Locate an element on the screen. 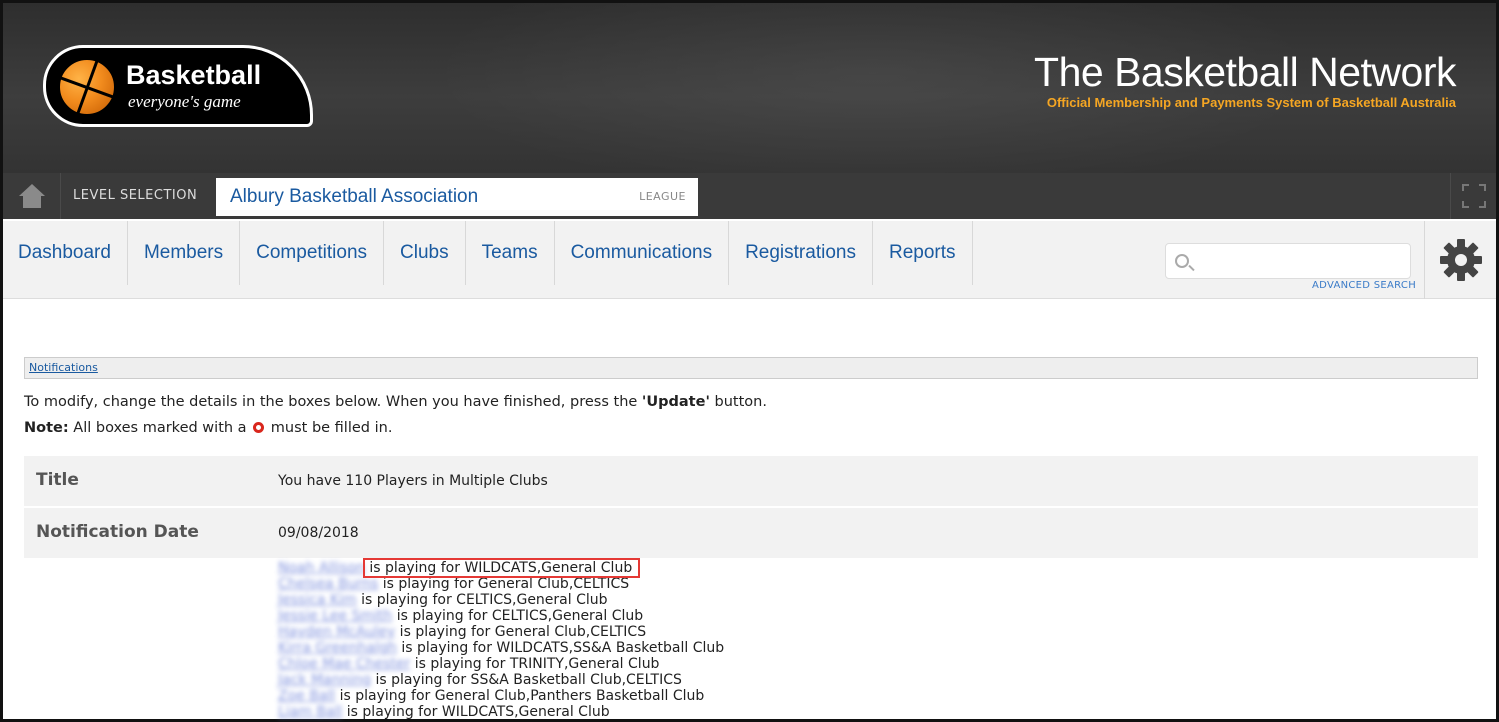 This screenshot has height=722, width=1499. level-selector: Albury Basketball Association LEAGUE is located at coordinates (457, 197).